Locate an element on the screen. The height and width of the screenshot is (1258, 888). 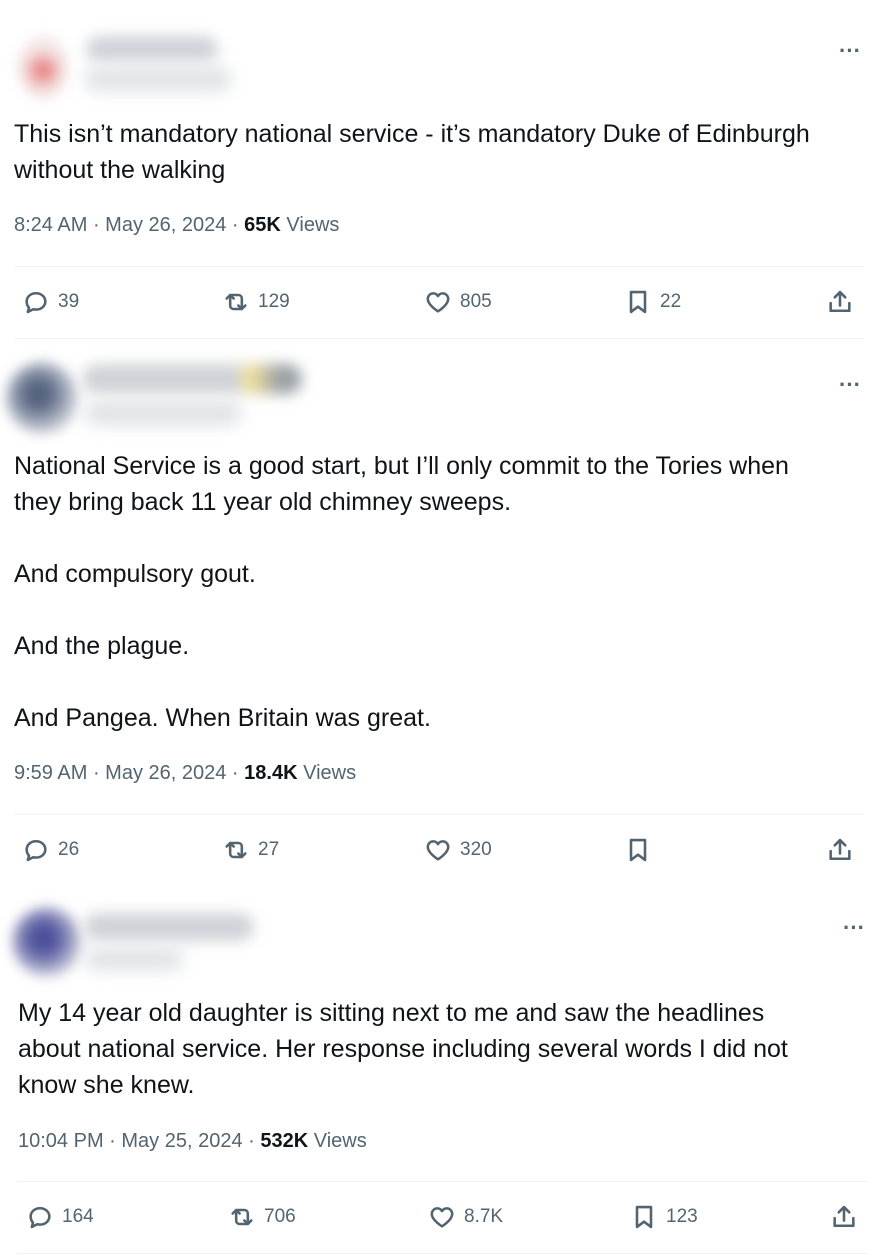
repost-button: 706 is located at coordinates (262, 1217).